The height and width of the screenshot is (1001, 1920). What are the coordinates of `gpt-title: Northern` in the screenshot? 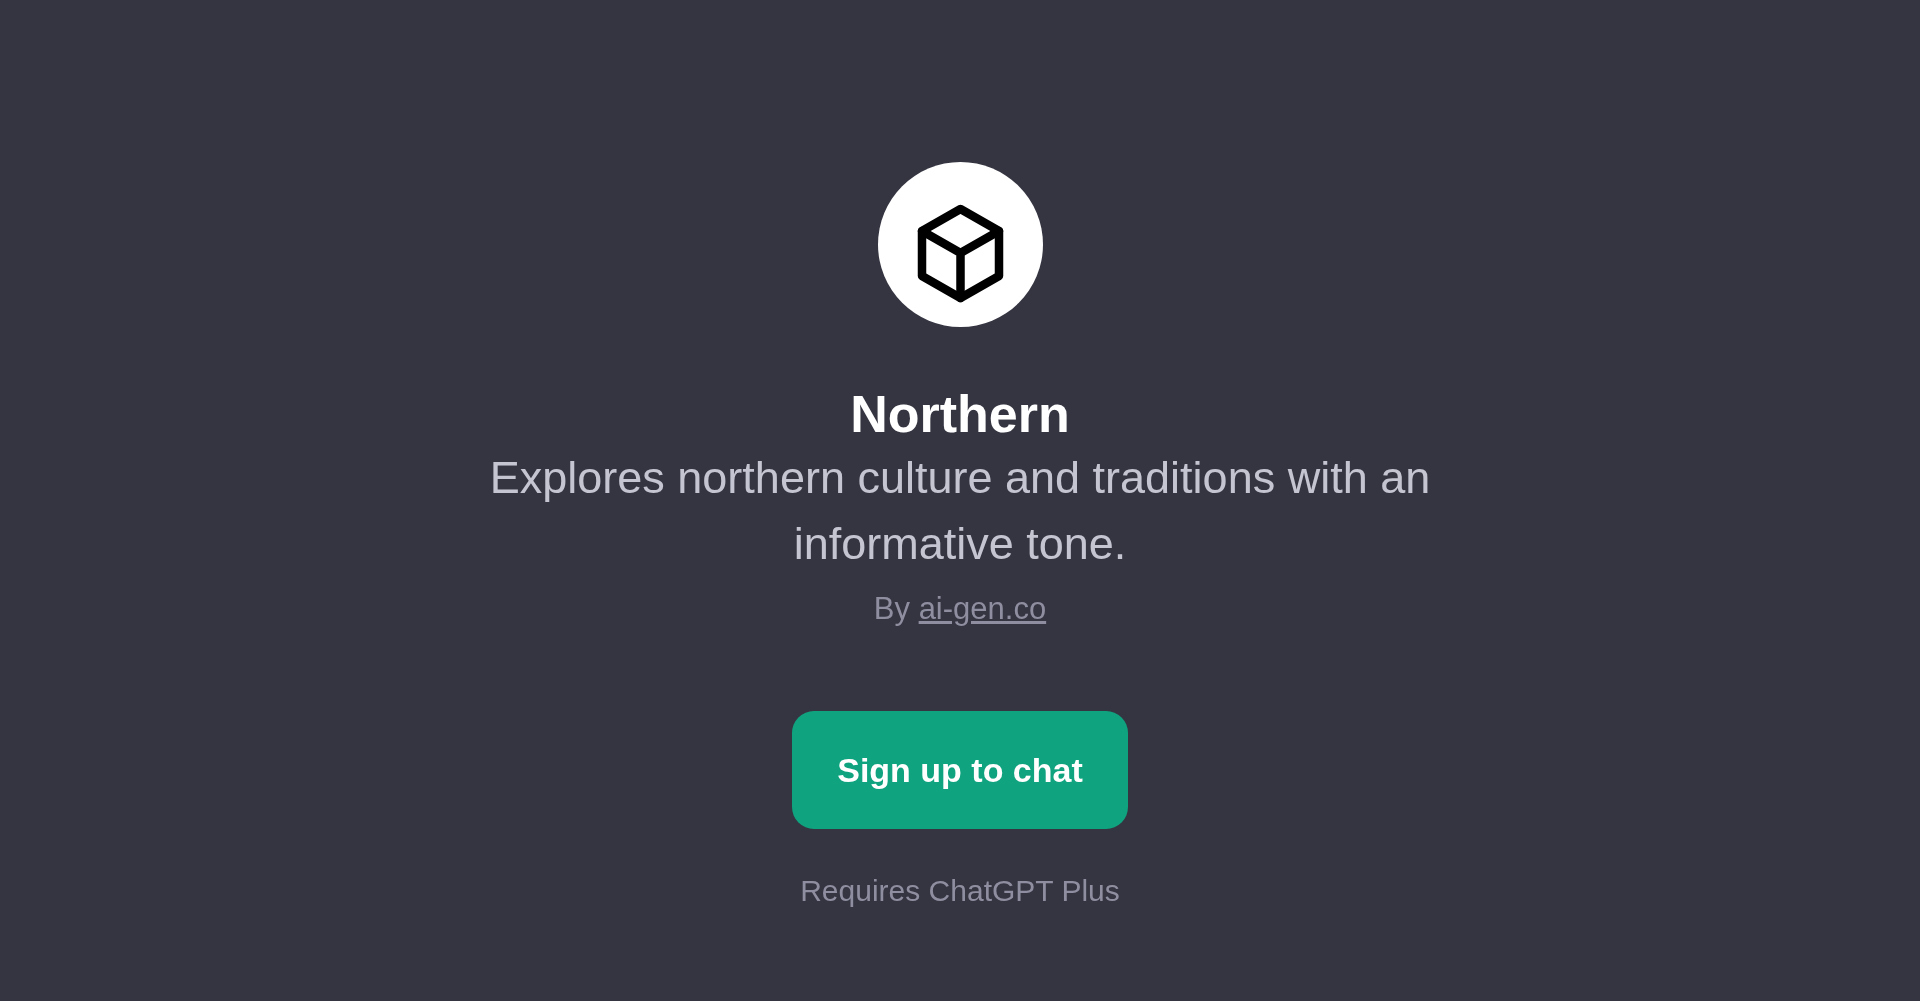 It's located at (960, 414).